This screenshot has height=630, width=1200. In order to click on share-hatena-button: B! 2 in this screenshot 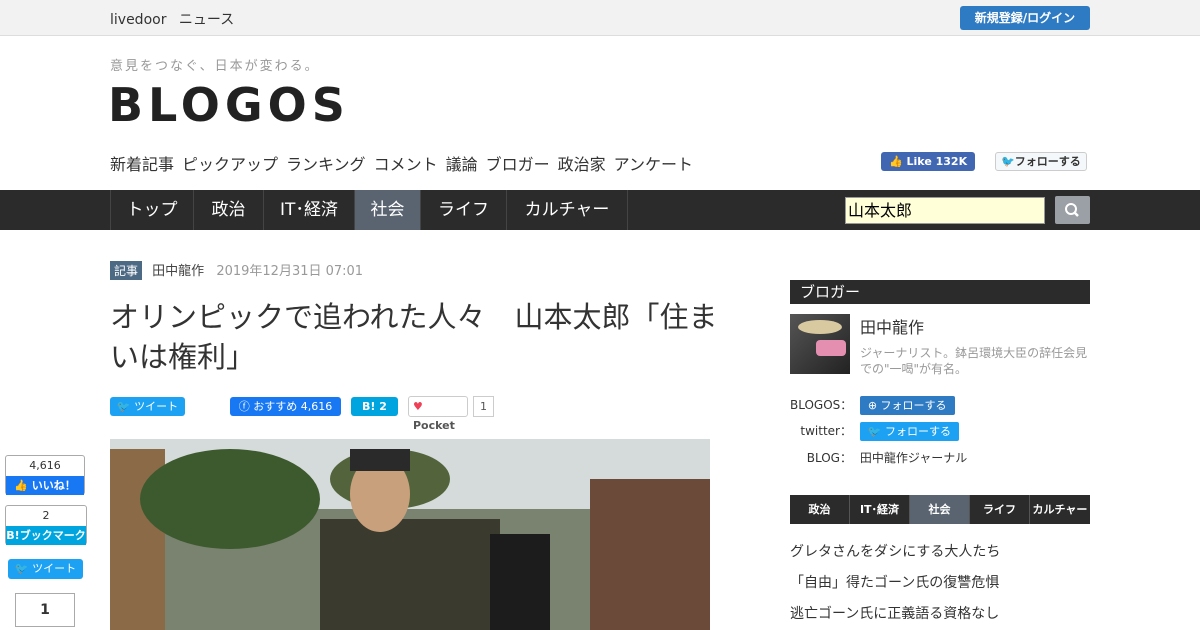, I will do `click(374, 406)`.